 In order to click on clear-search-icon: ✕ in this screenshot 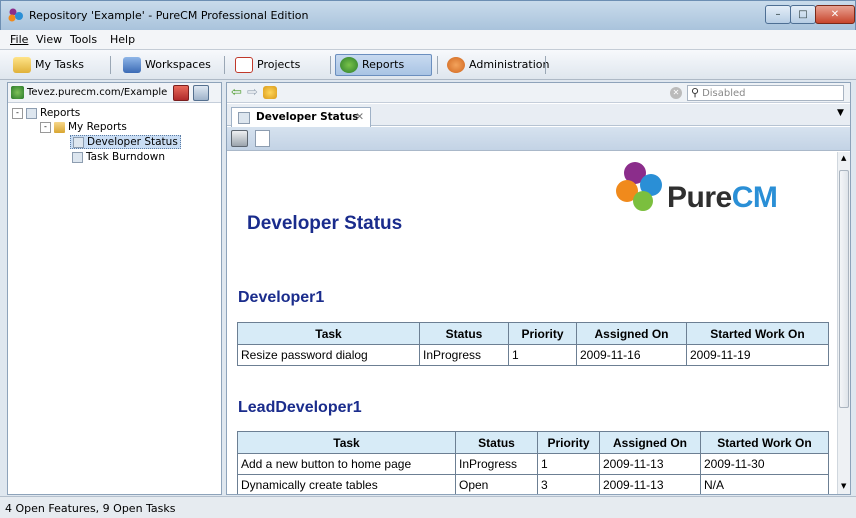, I will do `click(676, 93)`.